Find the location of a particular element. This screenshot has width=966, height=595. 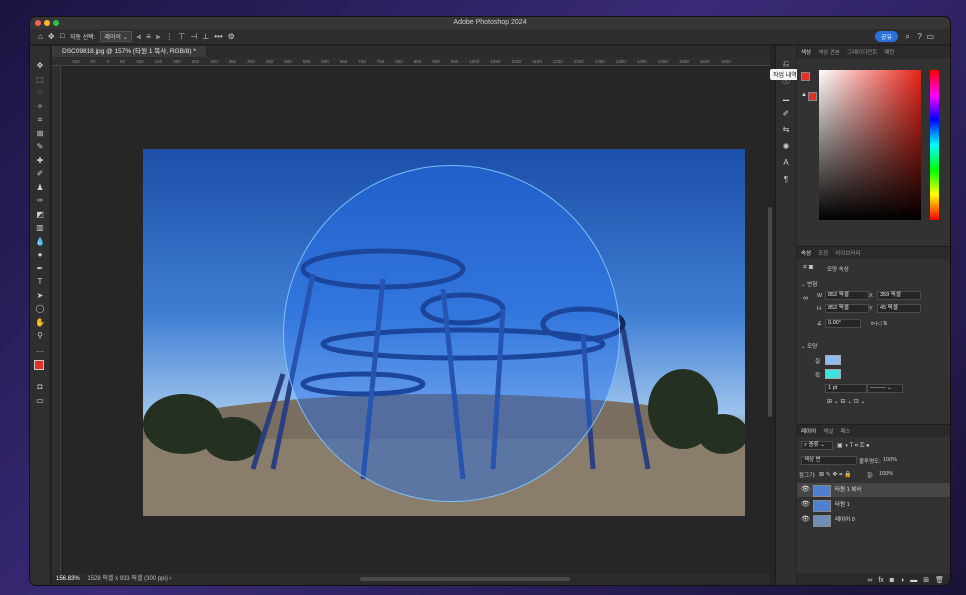

layer-row: 👁 타원 1 is located at coordinates (873, 505).